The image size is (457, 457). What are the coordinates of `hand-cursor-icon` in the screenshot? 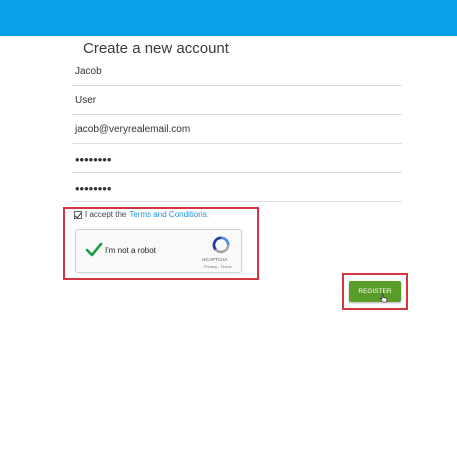 It's located at (384, 298).